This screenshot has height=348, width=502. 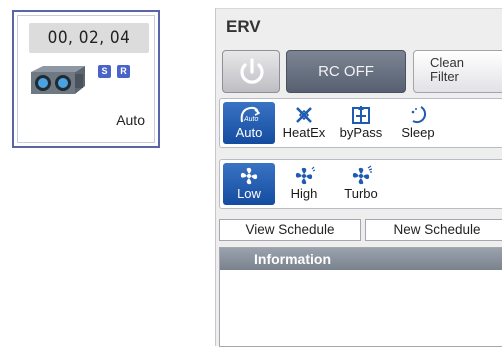 I want to click on fan-low-label: Low, so click(x=249, y=193).